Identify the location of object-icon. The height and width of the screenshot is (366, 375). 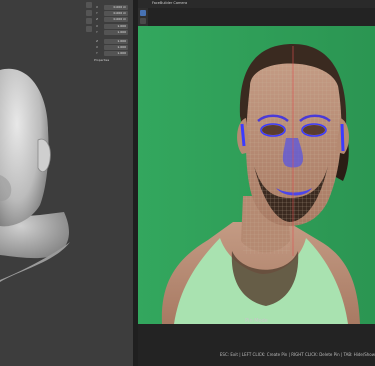
(89, 5).